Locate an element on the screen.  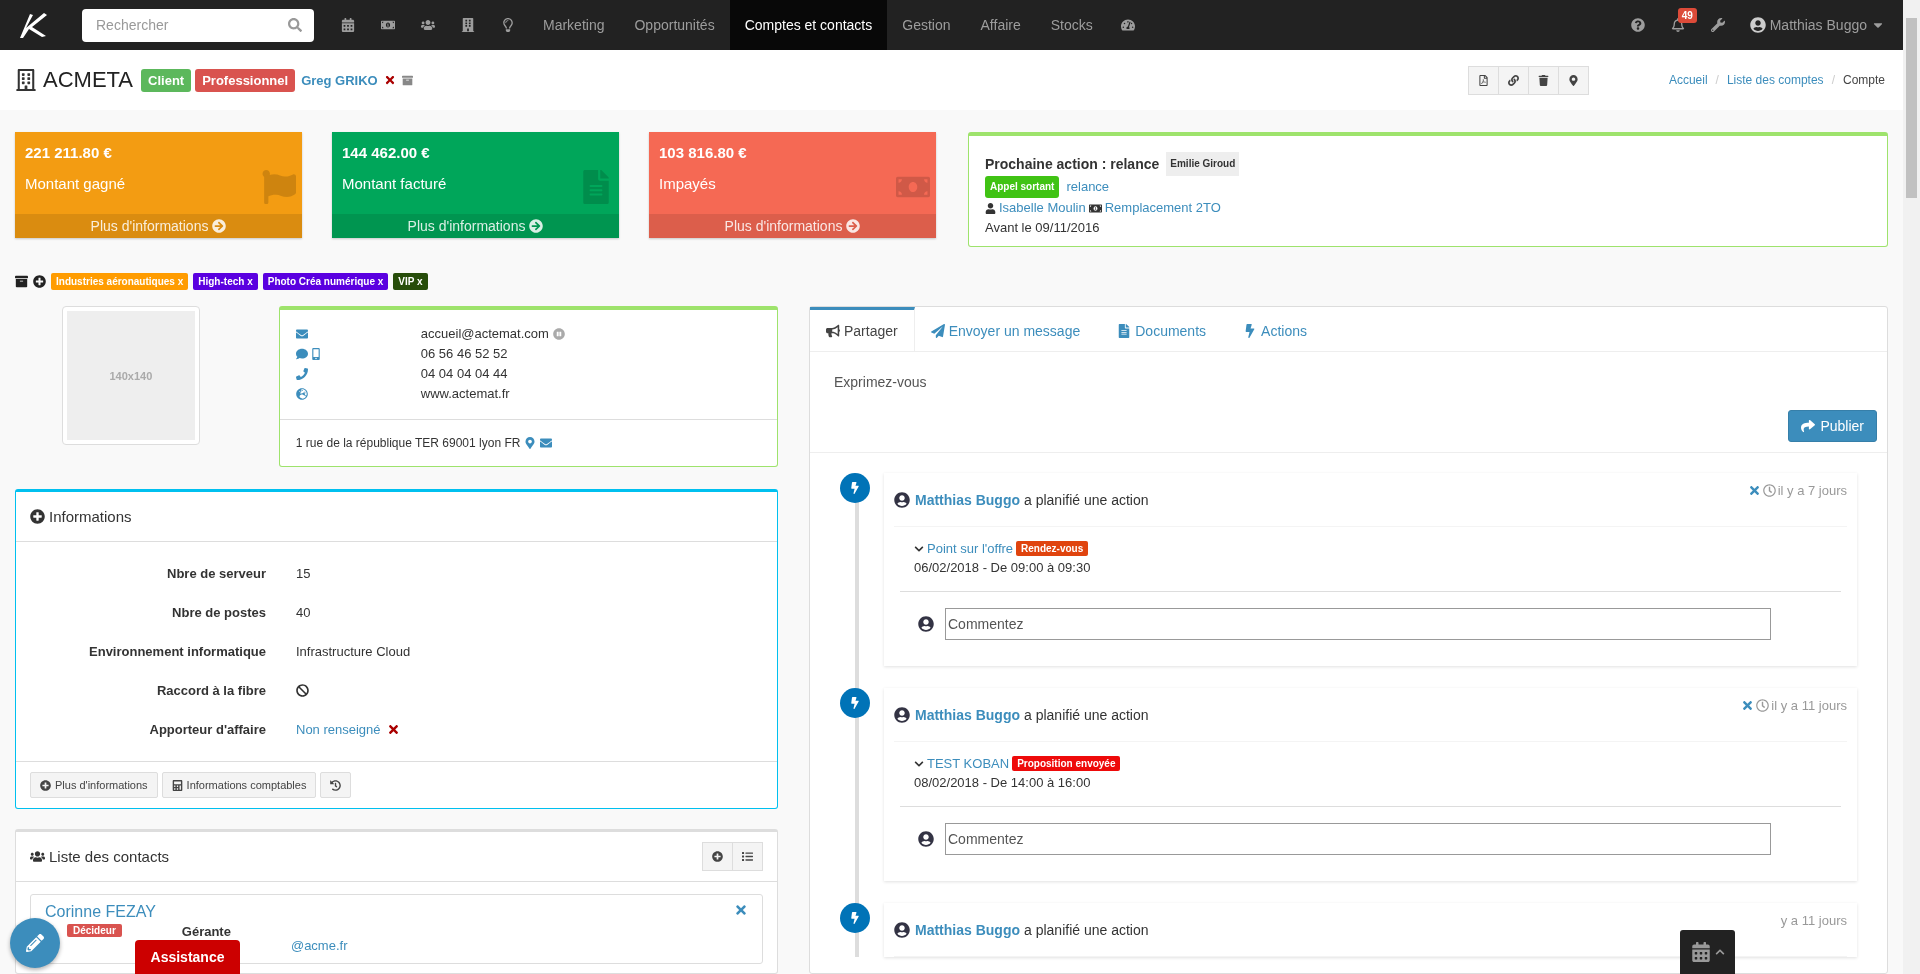
trash-icon is located at coordinates (1543, 80).